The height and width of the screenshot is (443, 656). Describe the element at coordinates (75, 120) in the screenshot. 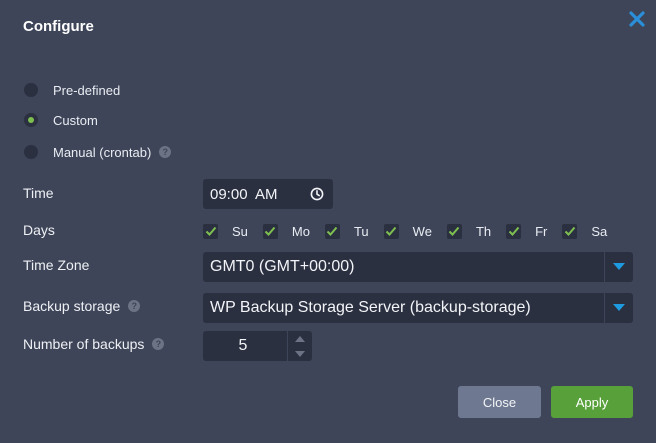

I see `radio-custom-label: Custom` at that location.